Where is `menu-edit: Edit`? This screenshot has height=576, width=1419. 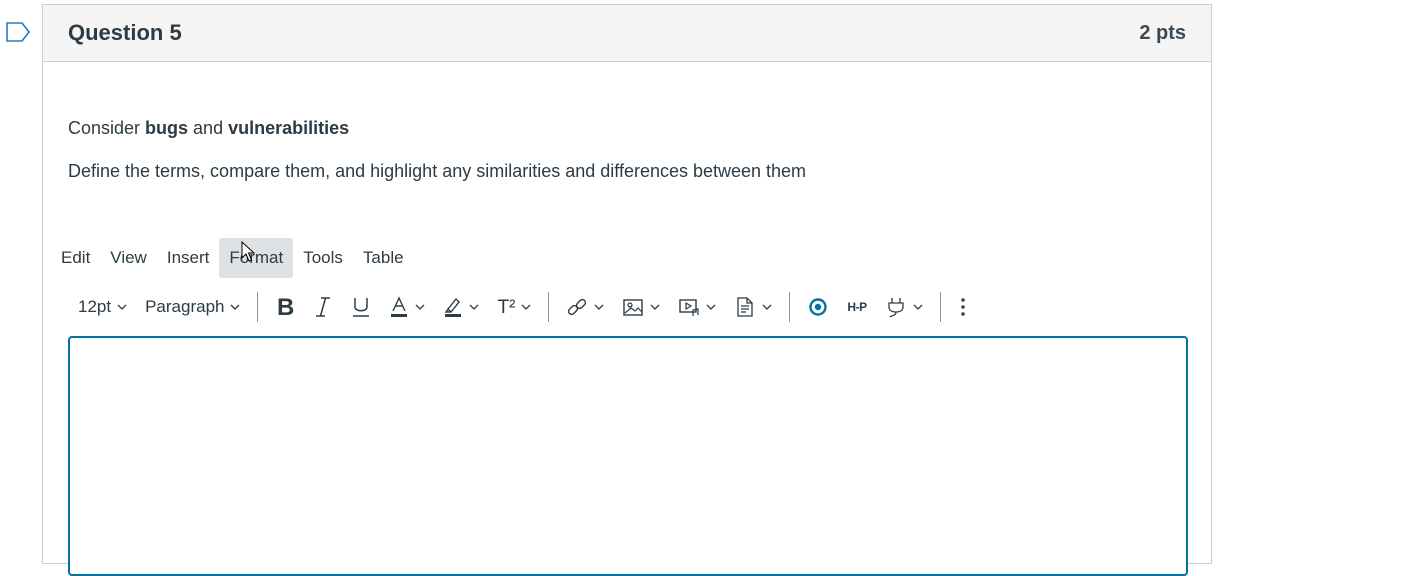
menu-edit: Edit is located at coordinates (75, 258).